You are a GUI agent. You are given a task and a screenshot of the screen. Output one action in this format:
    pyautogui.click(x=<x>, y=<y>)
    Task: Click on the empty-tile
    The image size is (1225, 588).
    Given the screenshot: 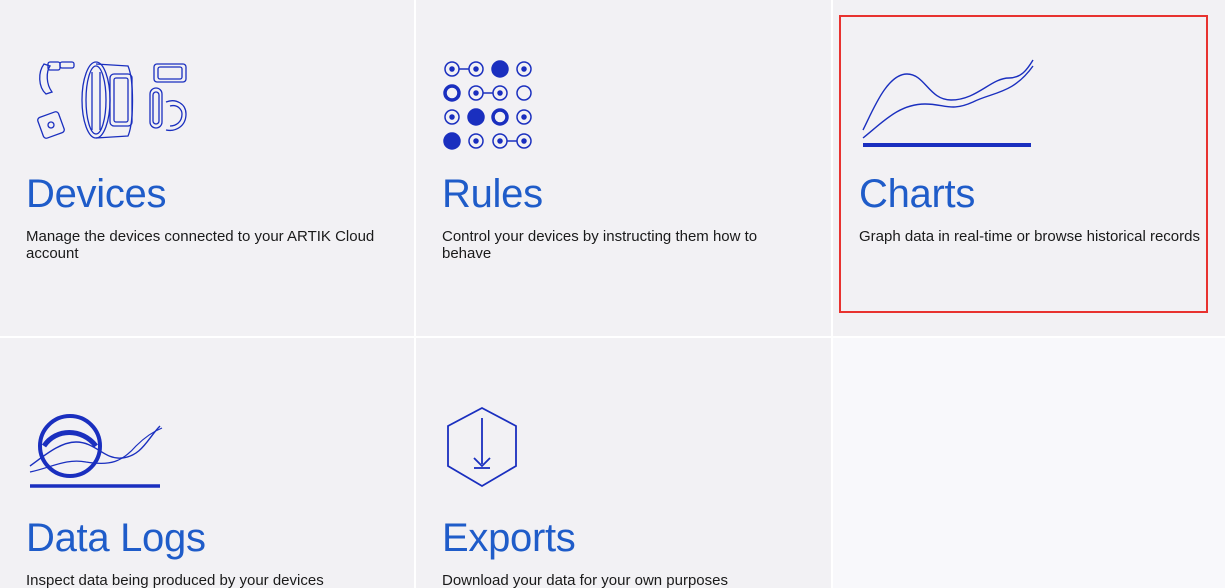 What is the action you would take?
    pyautogui.click(x=1029, y=463)
    